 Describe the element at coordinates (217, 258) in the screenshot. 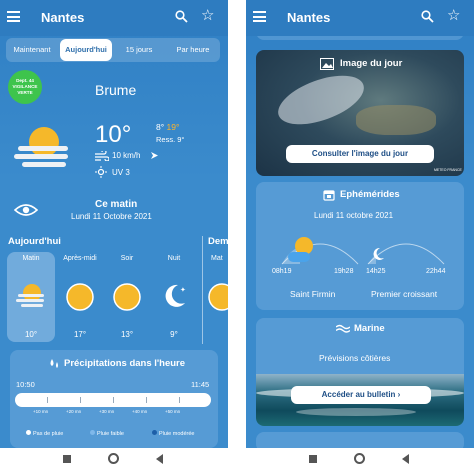

I see `hour-label: Mat` at that location.